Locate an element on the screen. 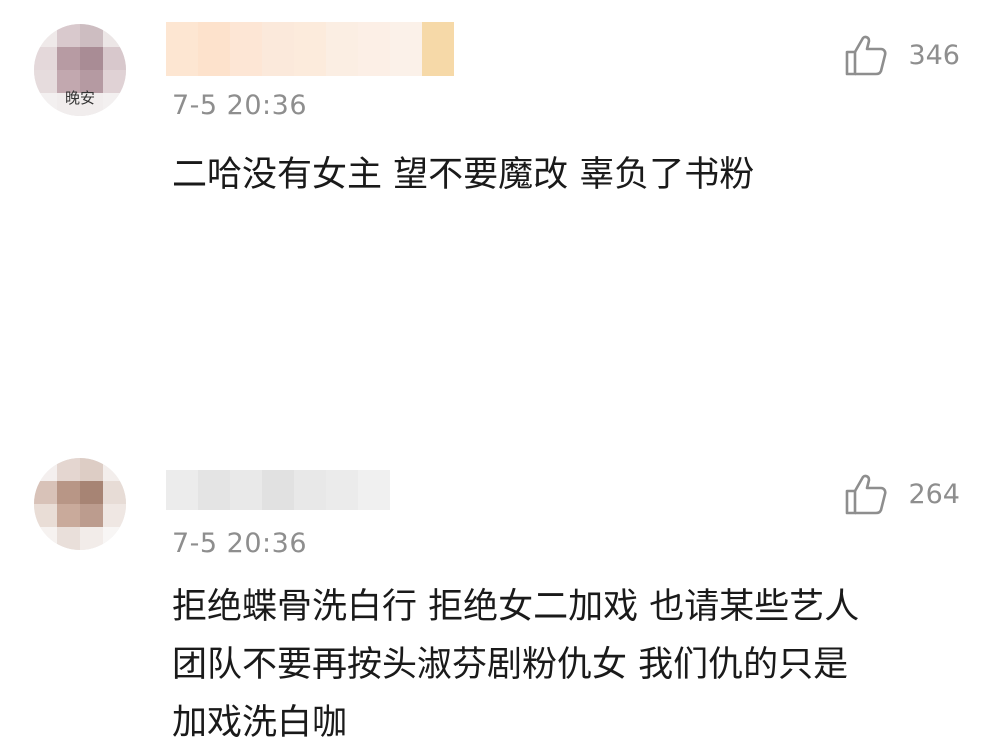 The width and height of the screenshot is (1000, 752). comment-text-line: 团队不要再按头淑芬剧粉仇女 我们仇的只是 is located at coordinates (510, 665).